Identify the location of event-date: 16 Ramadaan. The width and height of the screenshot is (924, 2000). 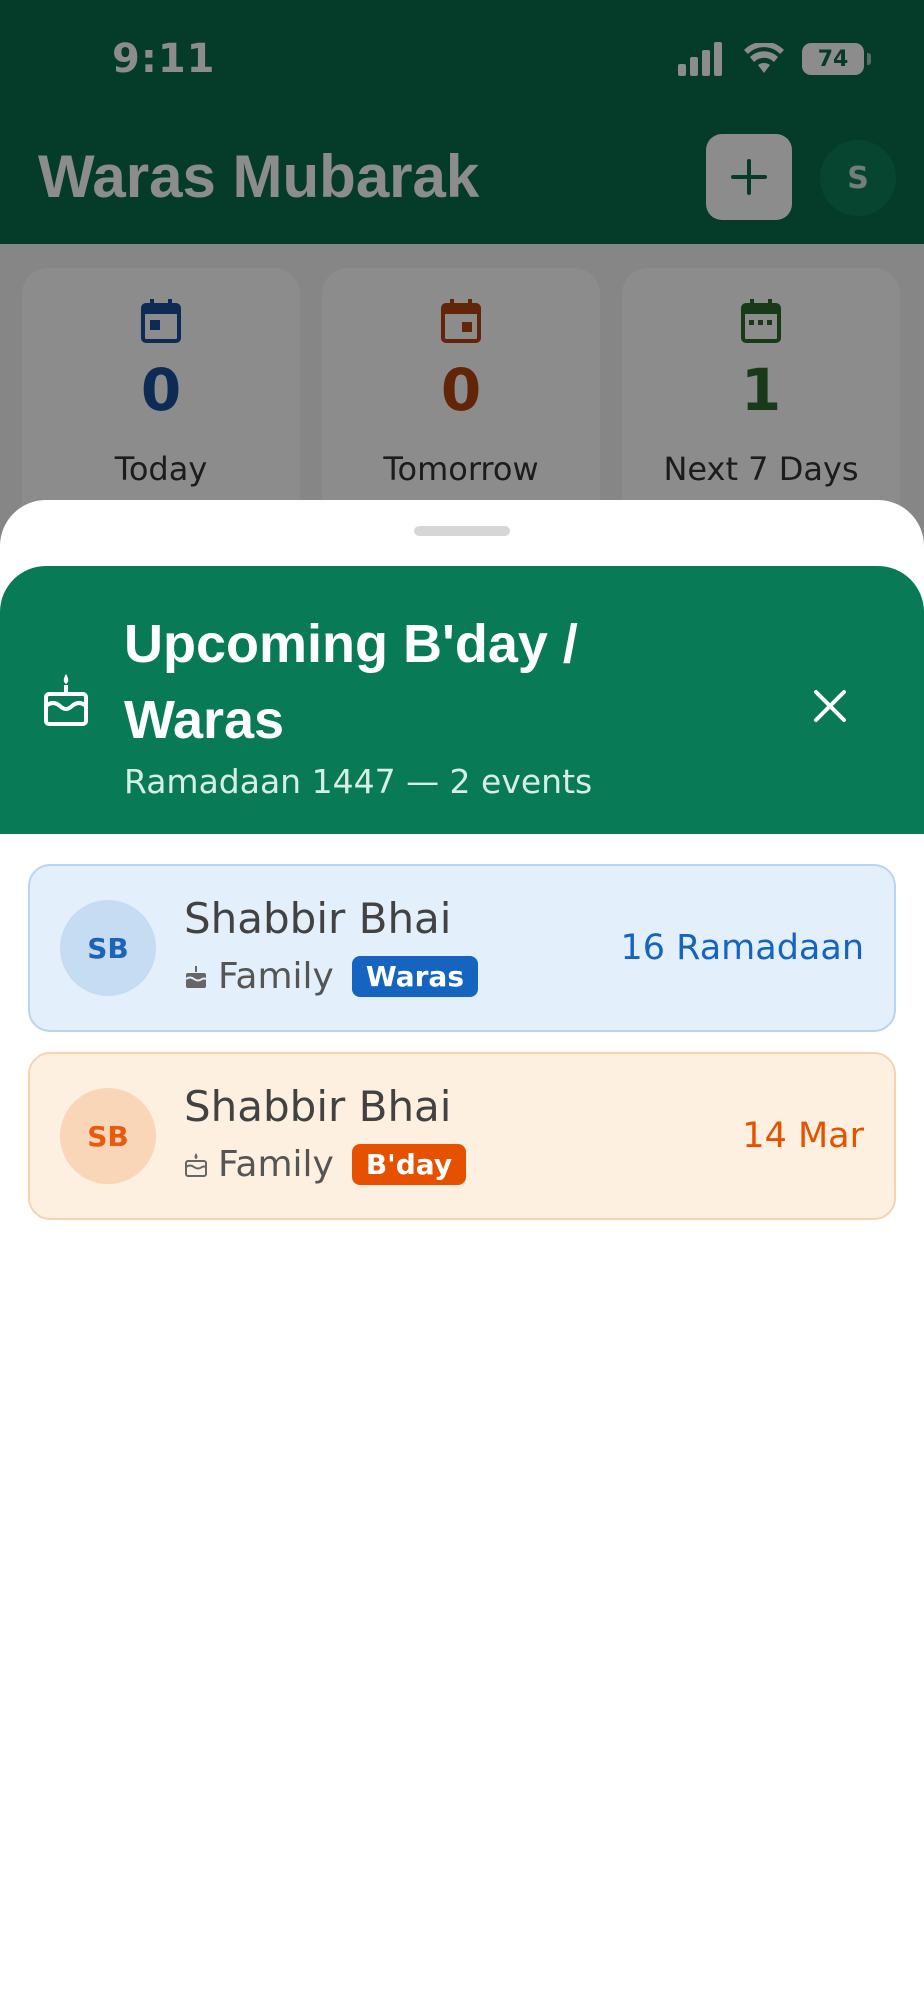
(742, 948).